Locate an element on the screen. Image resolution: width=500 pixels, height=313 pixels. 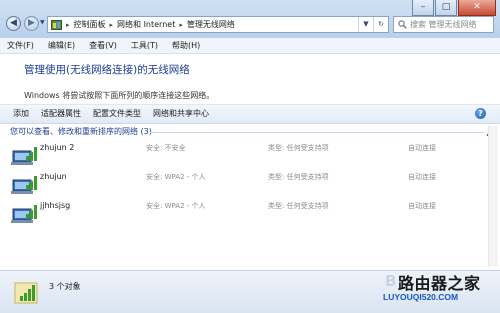
network-name: jjhhsjsg is located at coordinates (55, 205).